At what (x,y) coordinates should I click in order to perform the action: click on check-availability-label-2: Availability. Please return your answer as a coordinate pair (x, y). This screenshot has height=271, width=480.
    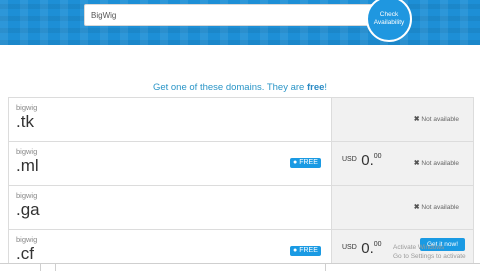
    Looking at the image, I should click on (389, 22).